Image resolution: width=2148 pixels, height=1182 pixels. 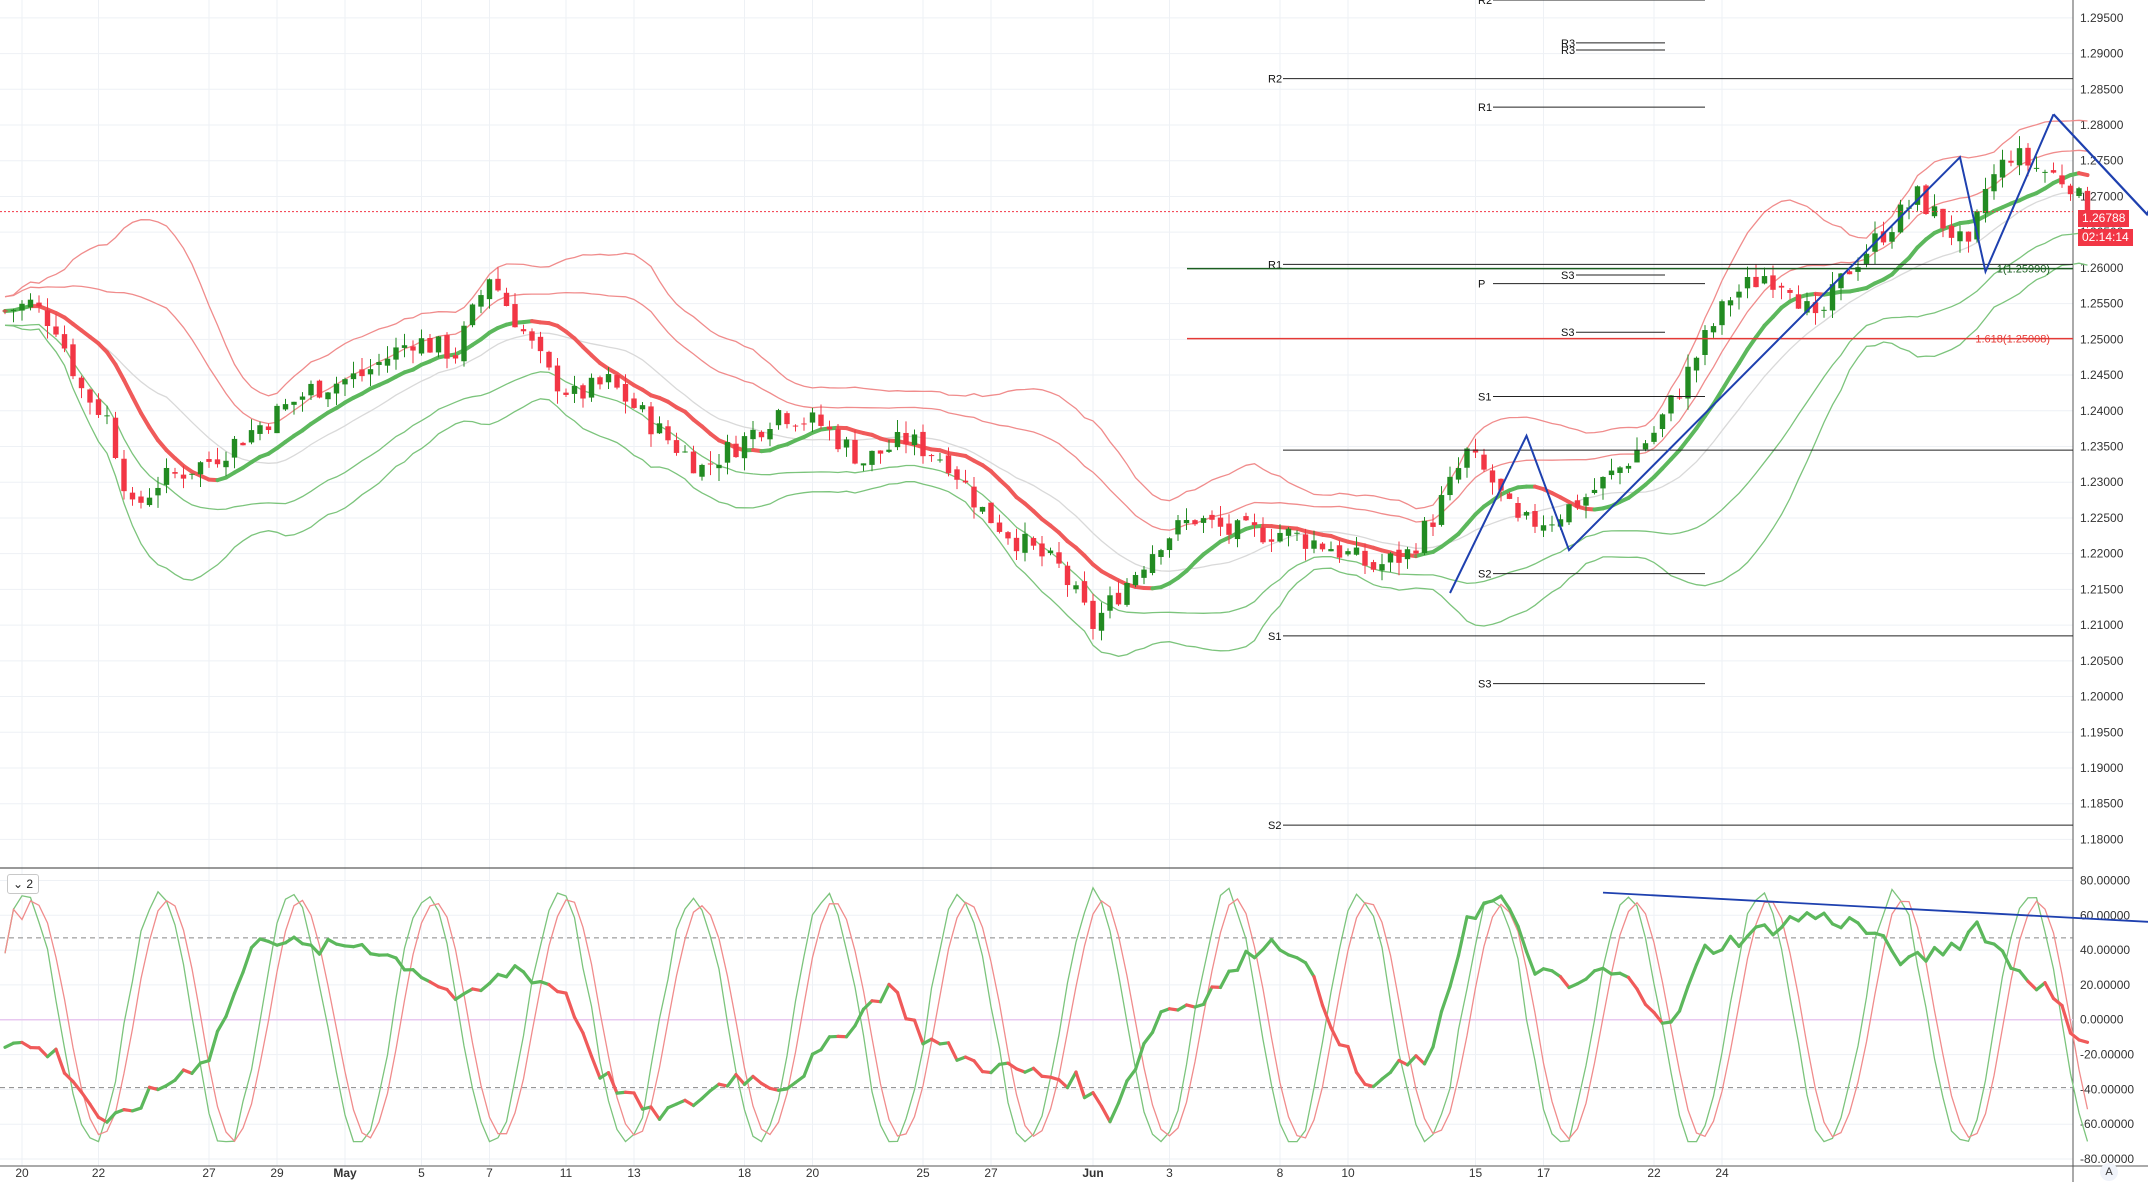 I want to click on price-axis-tick-label: 1.23000, so click(x=2102, y=482).